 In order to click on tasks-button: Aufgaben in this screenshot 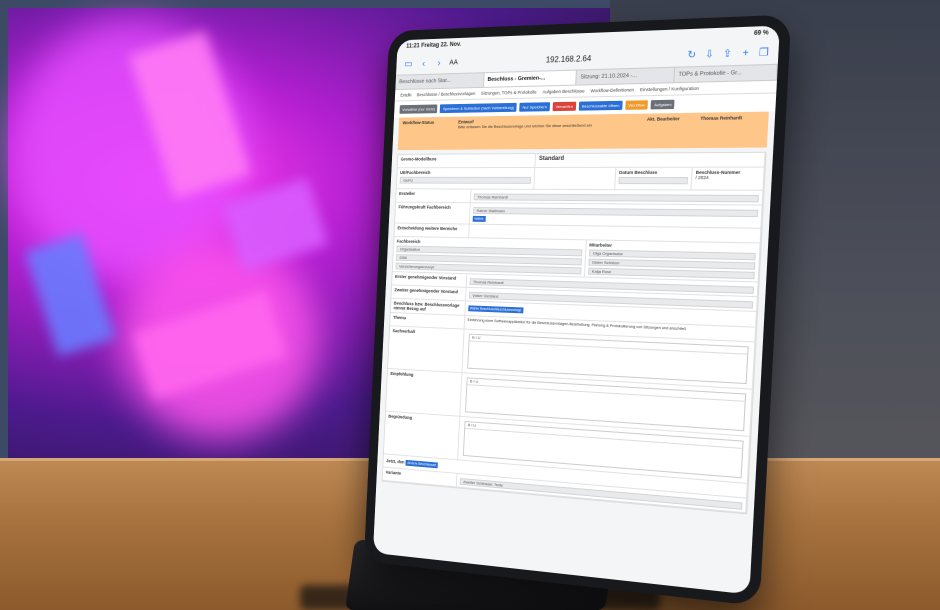, I will do `click(662, 104)`.